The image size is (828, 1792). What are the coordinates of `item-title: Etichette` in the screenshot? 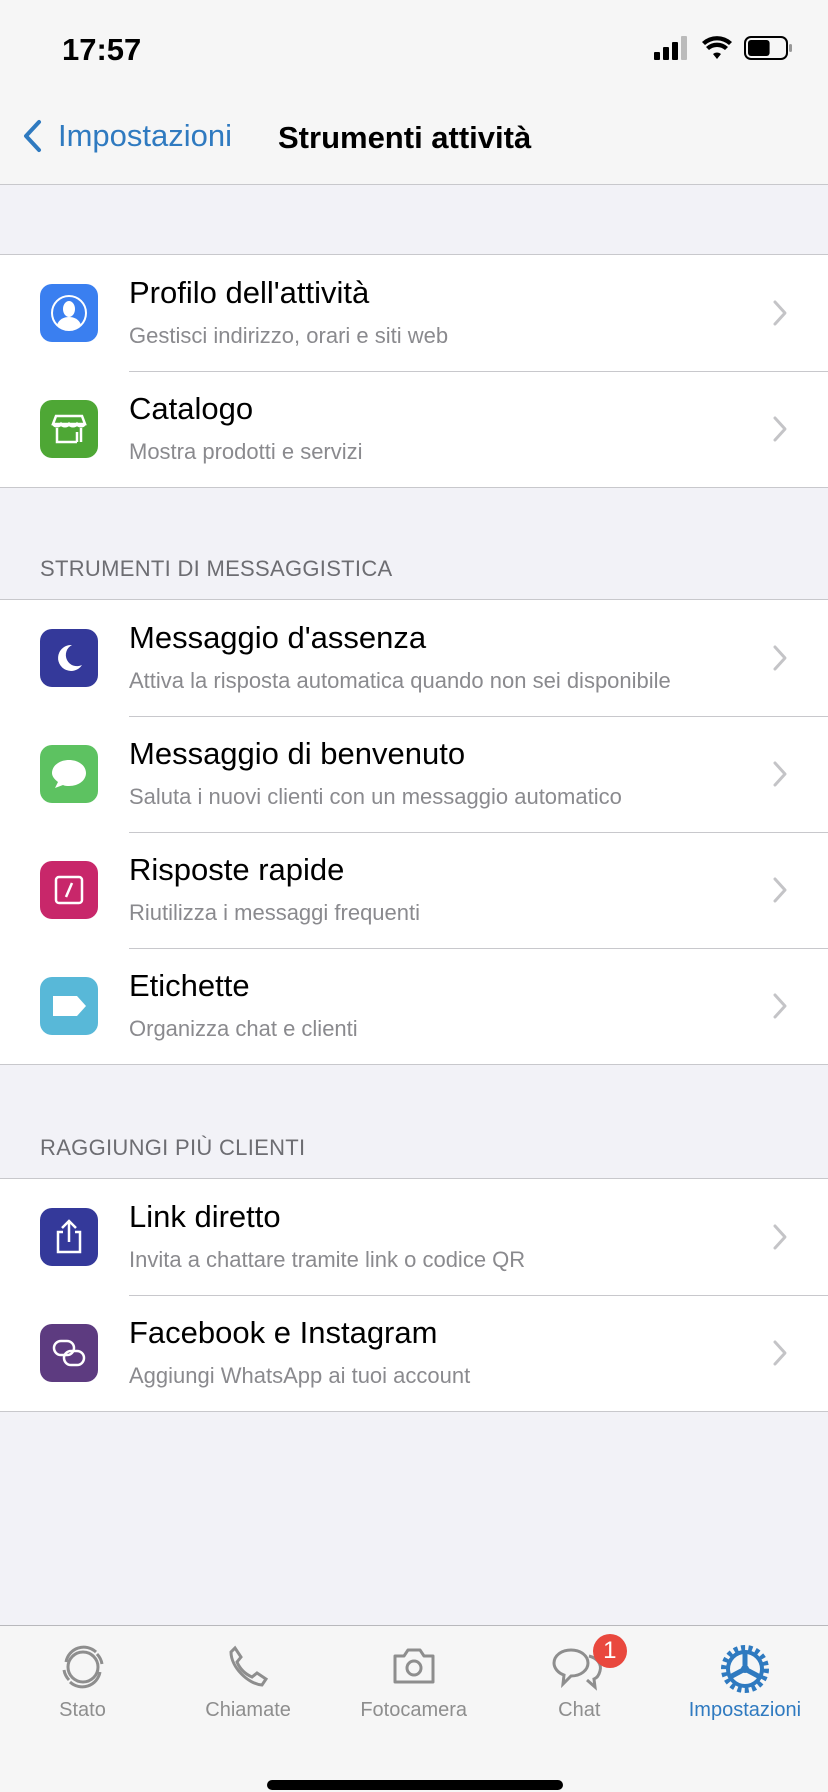 It's located at (189, 985).